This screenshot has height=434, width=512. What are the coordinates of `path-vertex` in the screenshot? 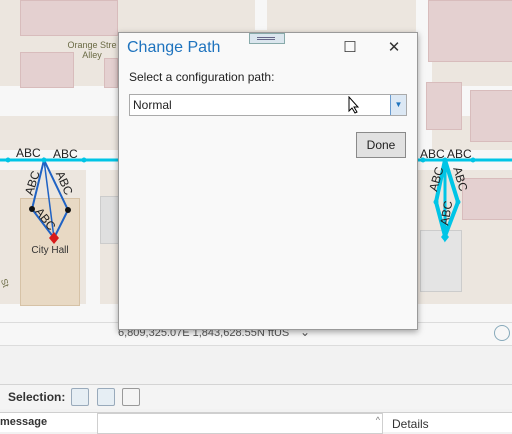 It's located at (68, 210).